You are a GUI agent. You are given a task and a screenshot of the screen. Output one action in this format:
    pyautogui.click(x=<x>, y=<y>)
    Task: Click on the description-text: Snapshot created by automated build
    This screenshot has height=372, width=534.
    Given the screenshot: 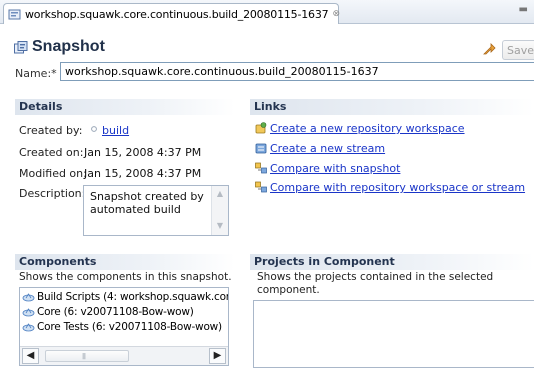 What is the action you would take?
    pyautogui.click(x=147, y=203)
    